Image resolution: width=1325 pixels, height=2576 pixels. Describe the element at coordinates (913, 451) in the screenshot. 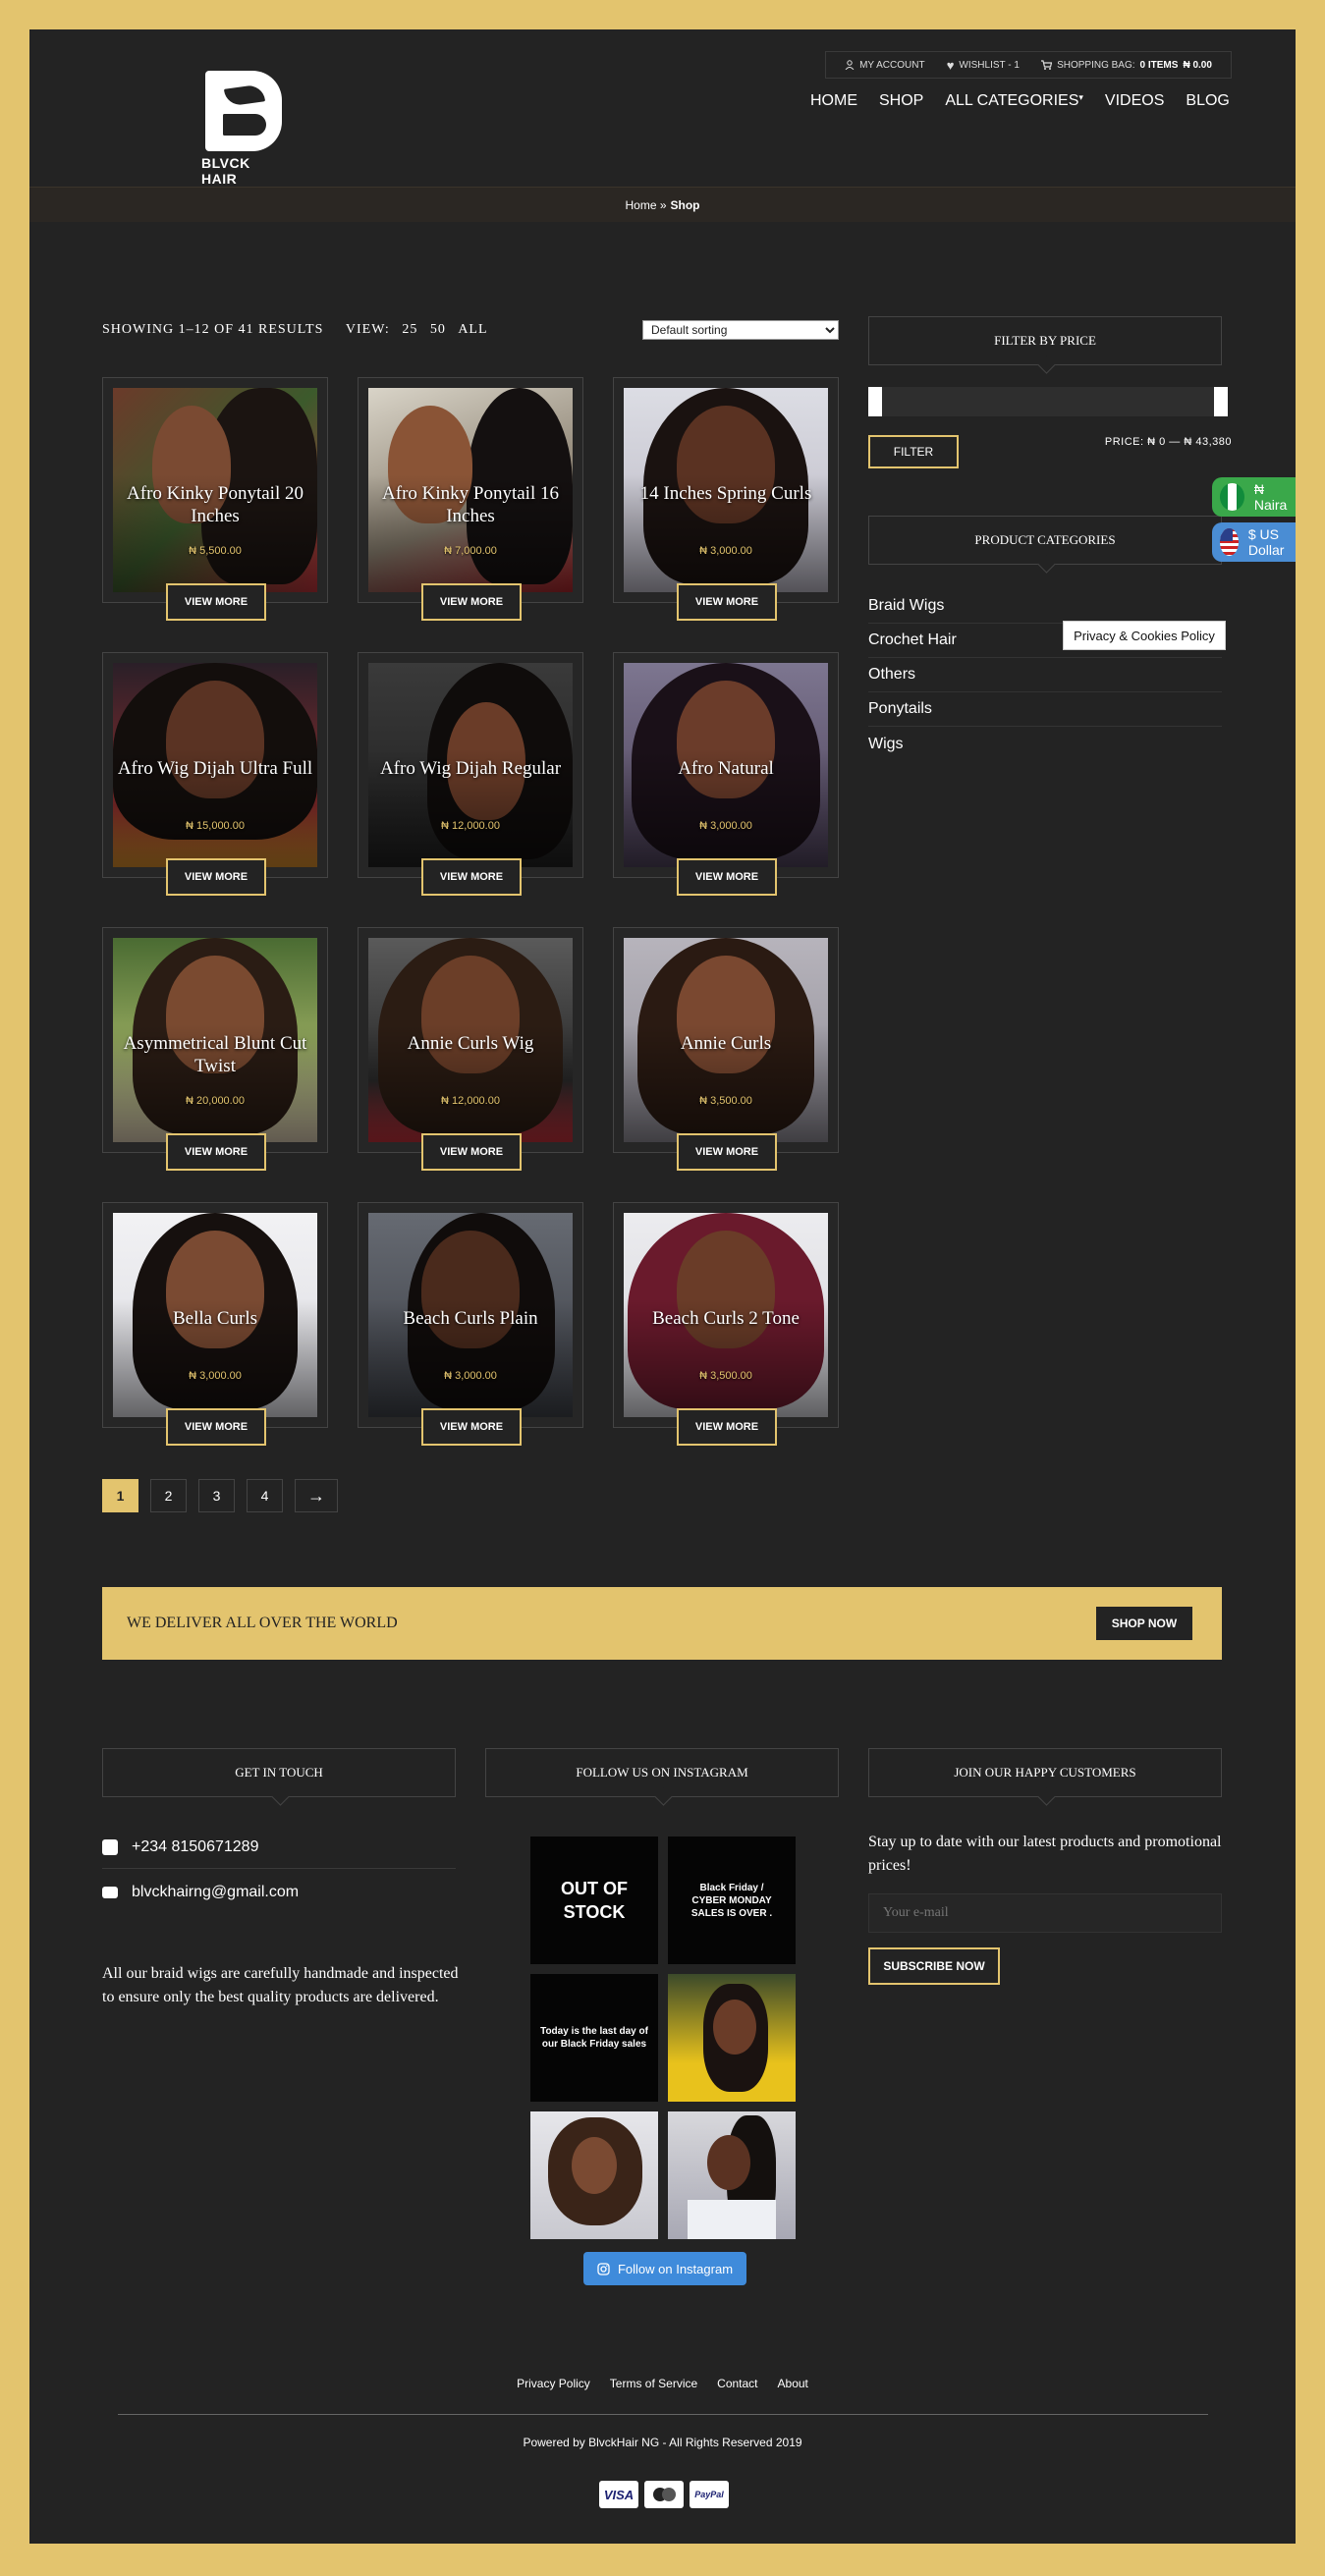

I see `filter-button: FILTER` at that location.